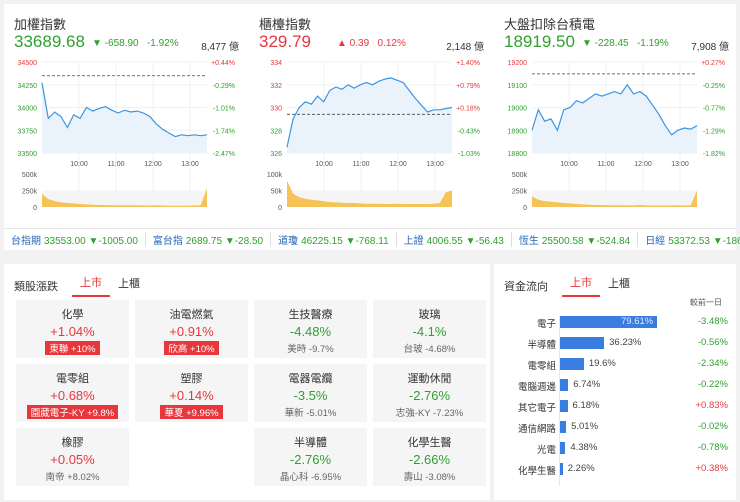  Describe the element at coordinates (310, 315) in the screenshot. I see `sector-name: 生技醫療` at that location.